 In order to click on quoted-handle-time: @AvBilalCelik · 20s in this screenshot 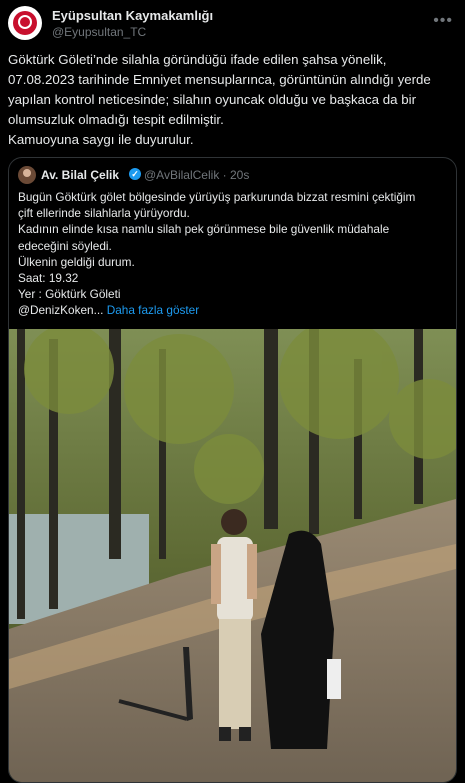, I will do `click(196, 175)`.